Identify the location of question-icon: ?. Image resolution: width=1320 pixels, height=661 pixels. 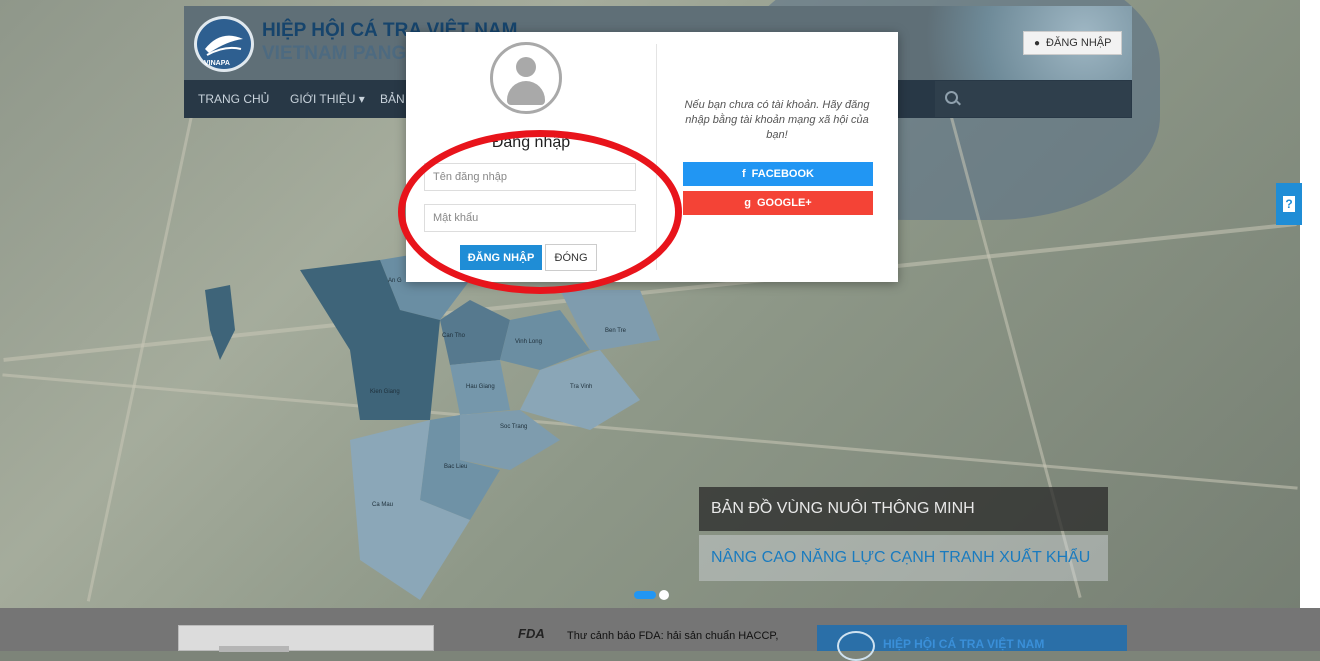
(1289, 204).